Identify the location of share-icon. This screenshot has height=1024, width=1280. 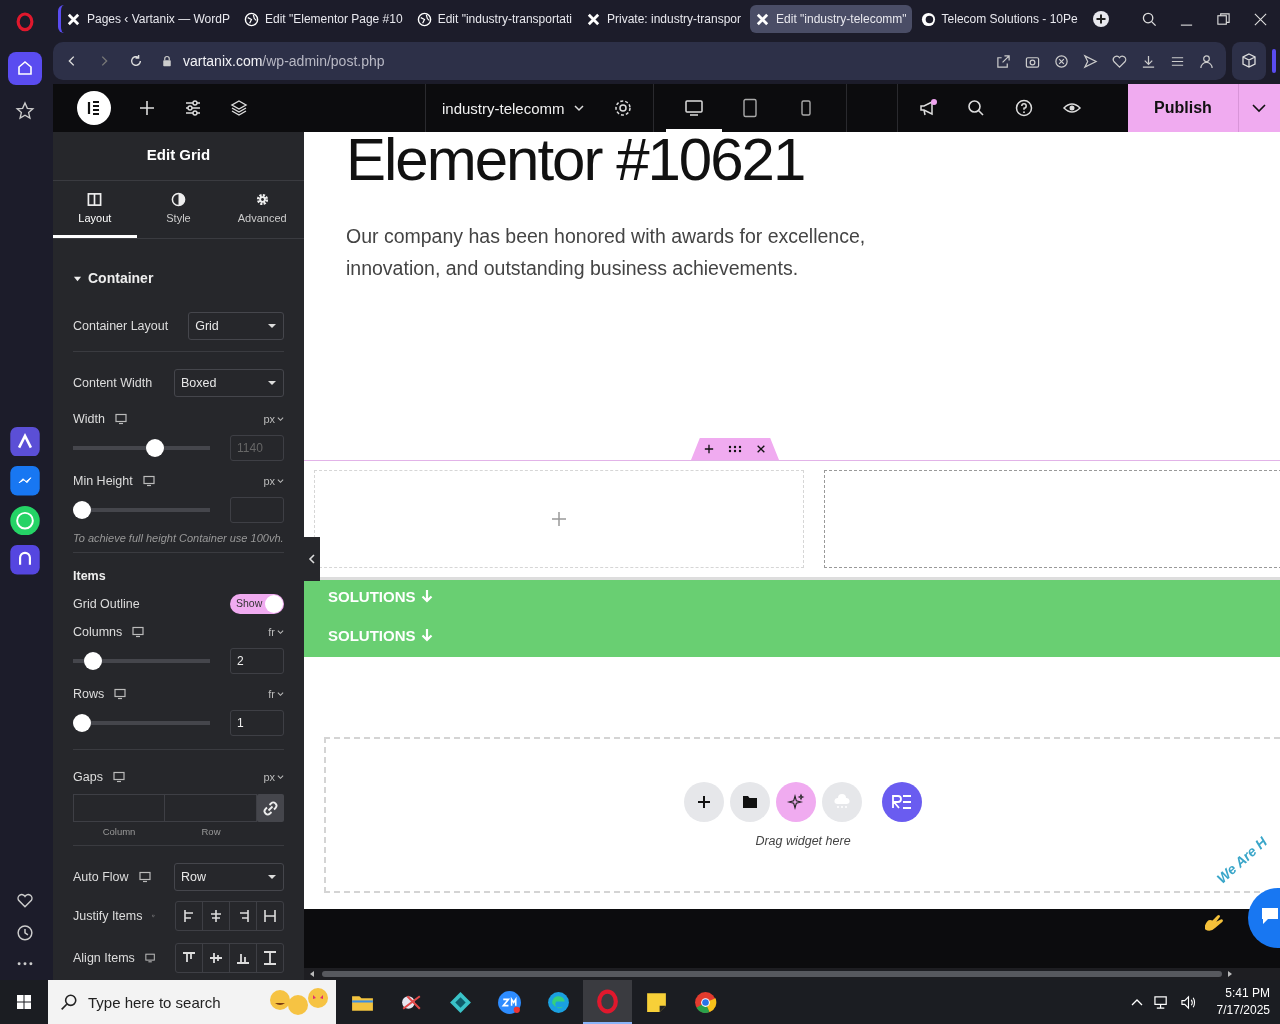
(1003, 61).